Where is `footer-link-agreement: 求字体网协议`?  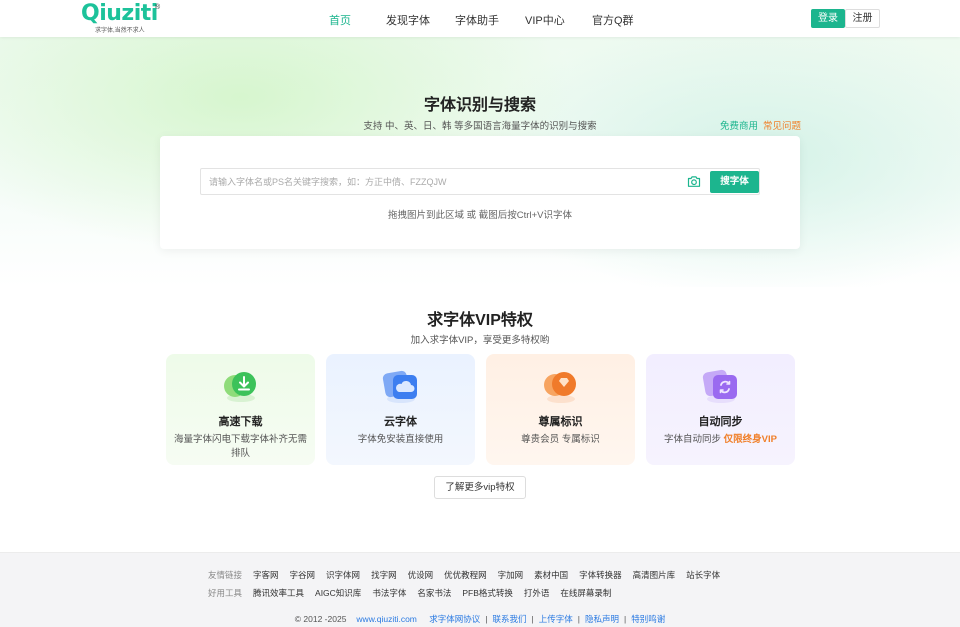
footer-link-agreement: 求字体网协议 is located at coordinates (454, 619).